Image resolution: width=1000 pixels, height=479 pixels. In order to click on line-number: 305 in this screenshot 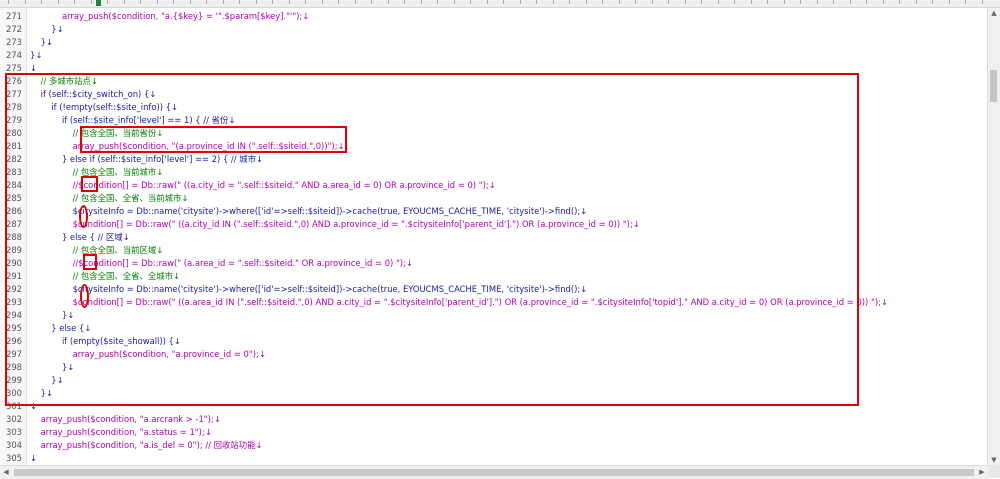, I will do `click(14, 458)`.